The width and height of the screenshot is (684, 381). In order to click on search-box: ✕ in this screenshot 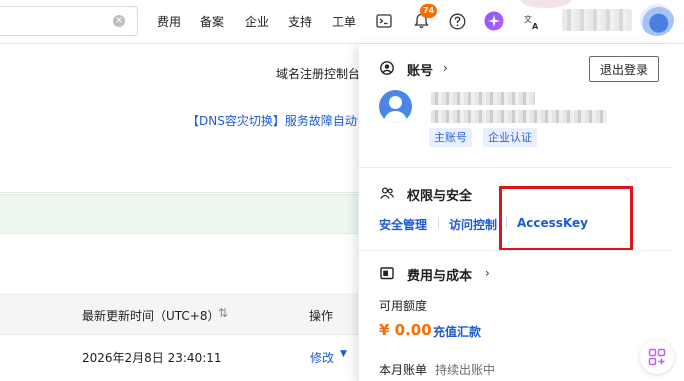, I will do `click(69, 21)`.